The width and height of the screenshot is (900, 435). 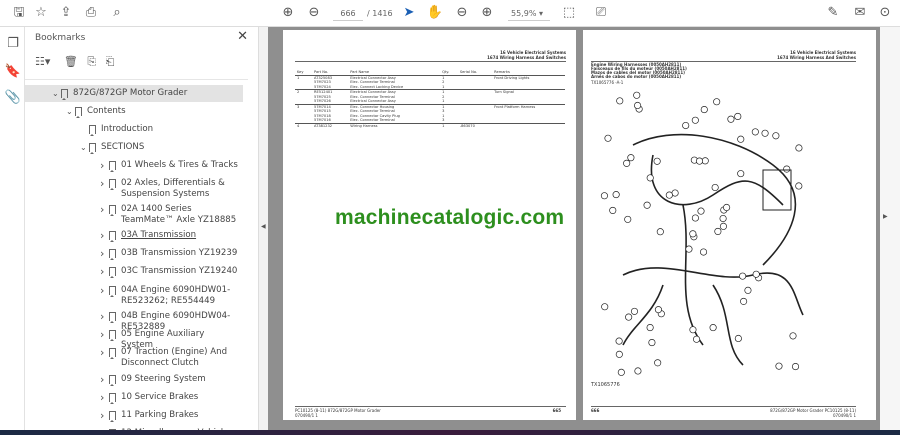 I want to click on save-icon: 🖫, so click(x=19, y=13).